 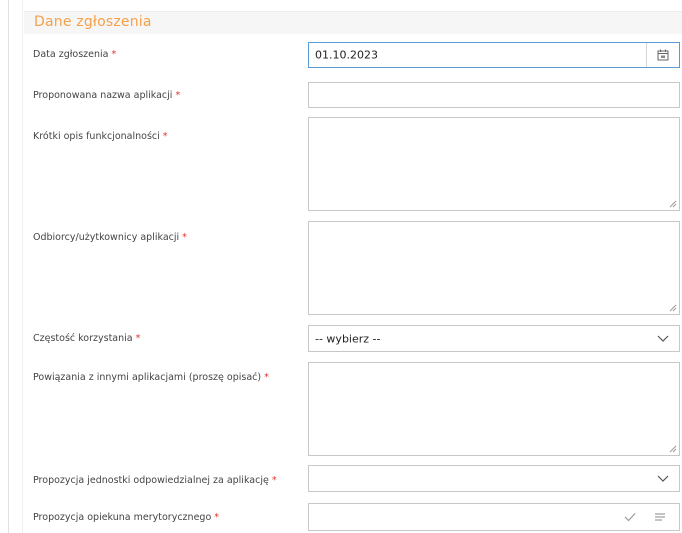 What do you see at coordinates (87, 338) in the screenshot?
I see `frequency-label: Częstość korzystania *` at bounding box center [87, 338].